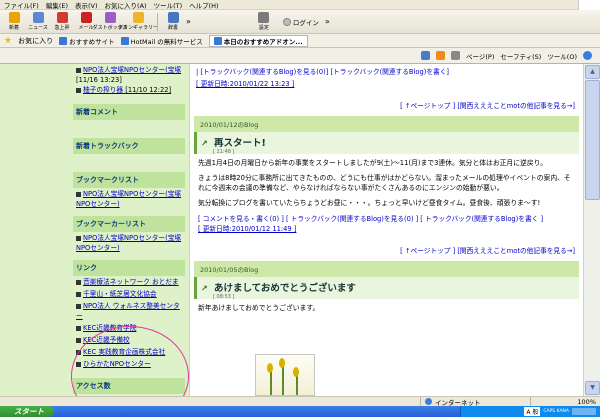 The width and height of the screenshot is (600, 417). I want to click on menu-help: ヘルプ(H), so click(203, 5).